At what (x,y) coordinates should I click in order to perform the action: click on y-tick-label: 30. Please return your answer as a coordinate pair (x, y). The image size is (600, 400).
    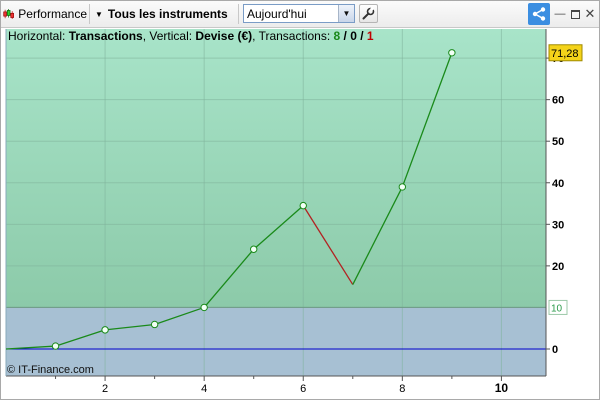
    Looking at the image, I should click on (558, 225).